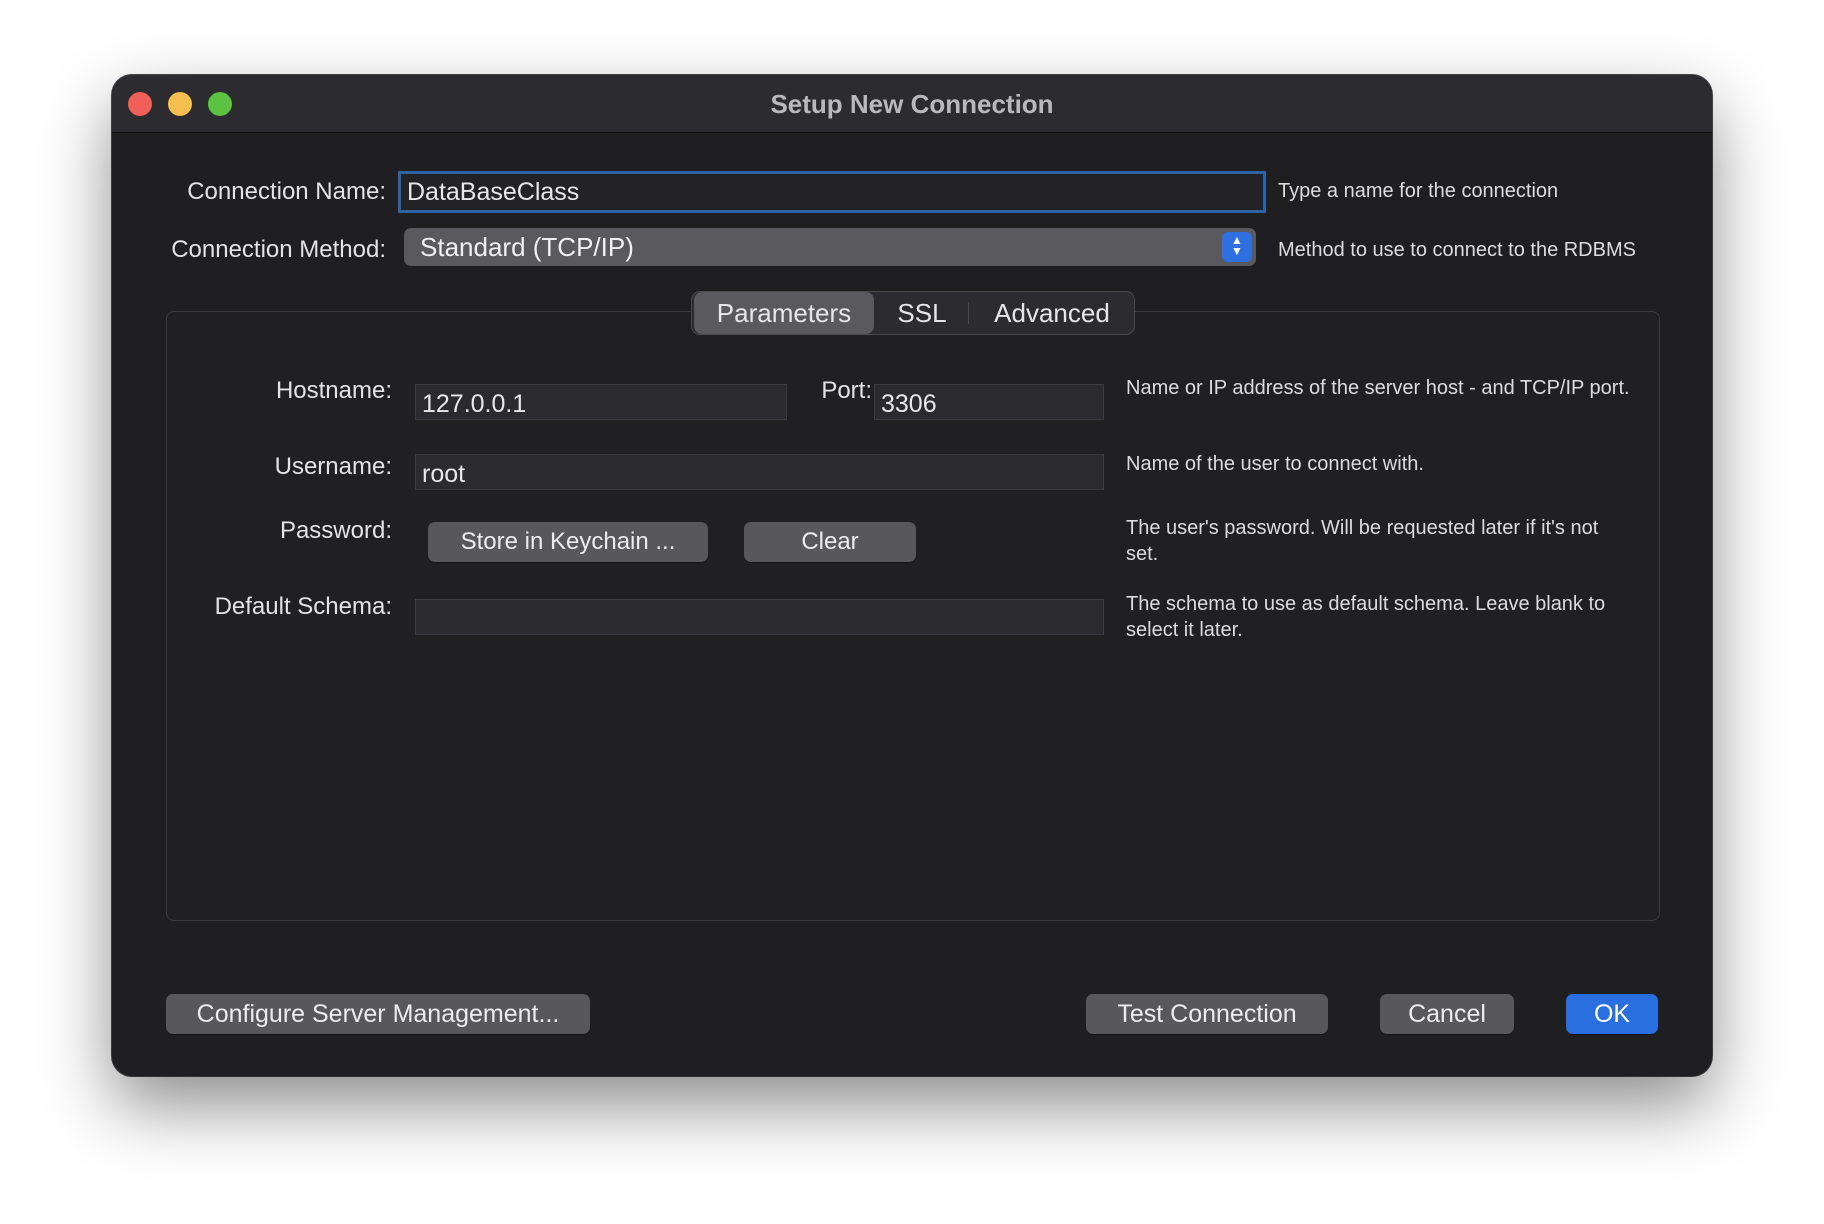 Image resolution: width=1824 pixels, height=1224 pixels. What do you see at coordinates (759, 472) in the screenshot?
I see `username-input: root` at bounding box center [759, 472].